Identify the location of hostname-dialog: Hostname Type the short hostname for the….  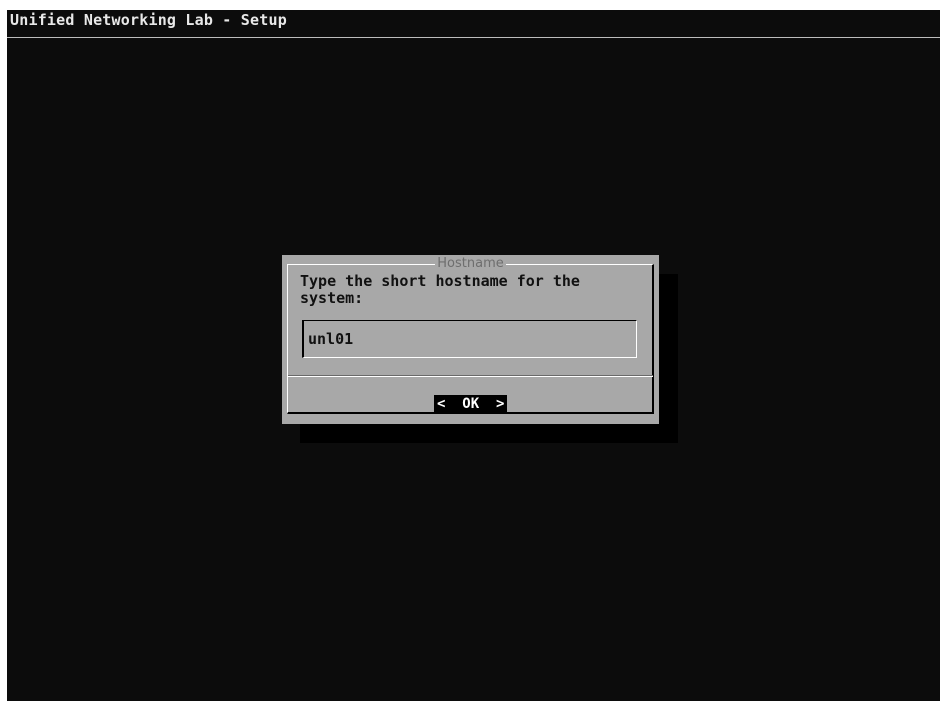
(470, 339).